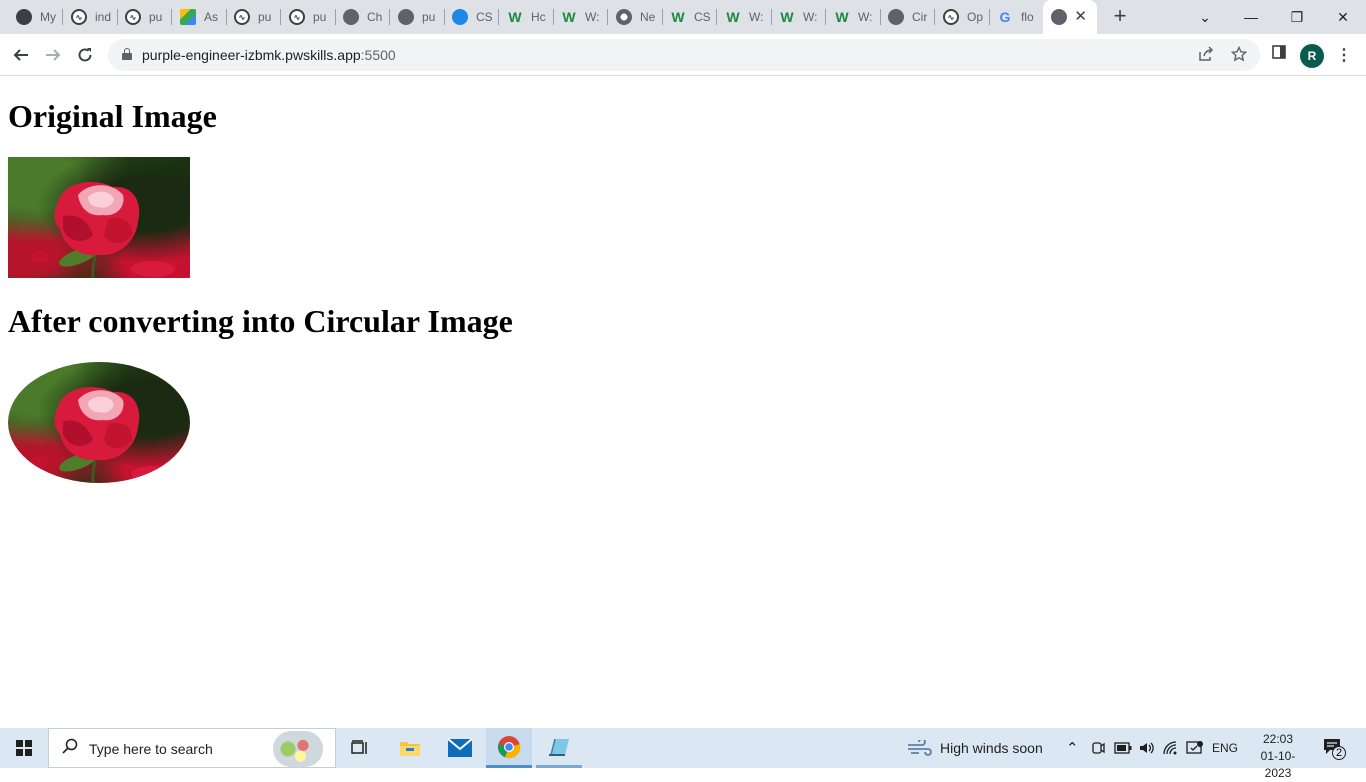 This screenshot has height=782, width=1366. I want to click on arrow-left-icon, so click(20, 55).